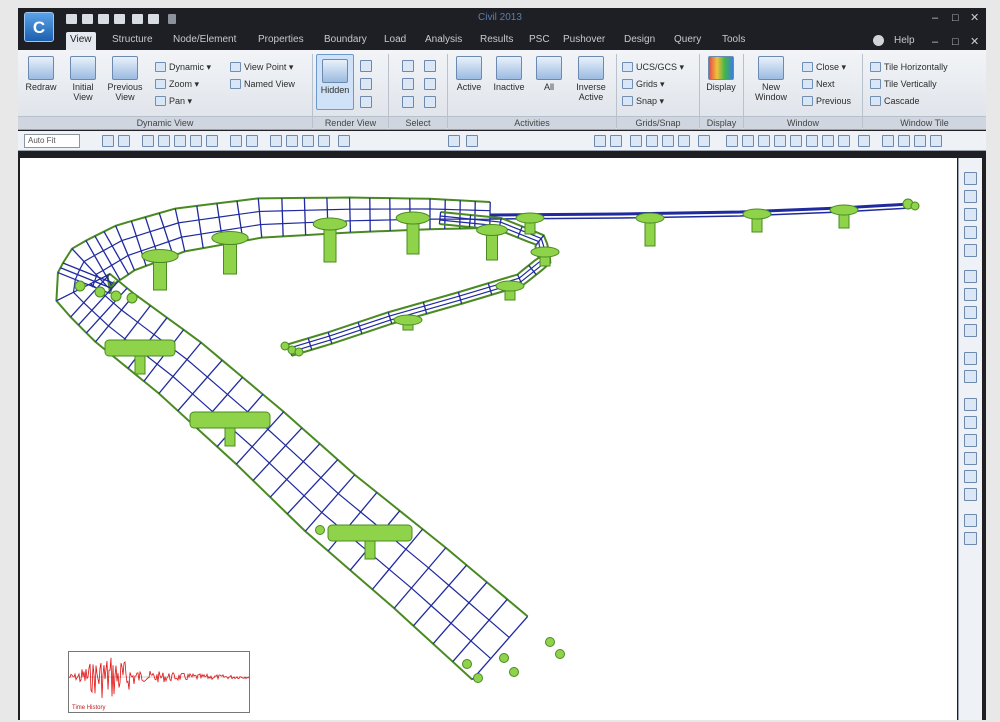 The width and height of the screenshot is (1000, 722). Describe the element at coordinates (970, 476) in the screenshot. I see `side-view-back-icon` at that location.